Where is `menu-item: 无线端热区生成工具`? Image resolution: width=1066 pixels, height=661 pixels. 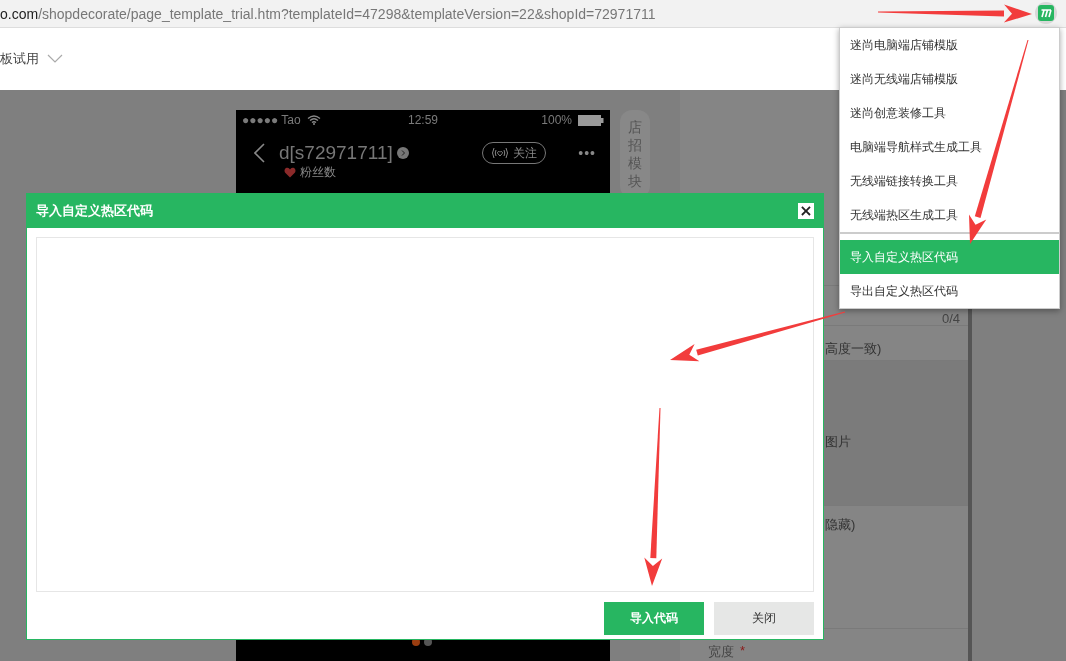
menu-item: 无线端热区生成工具 is located at coordinates (949, 215).